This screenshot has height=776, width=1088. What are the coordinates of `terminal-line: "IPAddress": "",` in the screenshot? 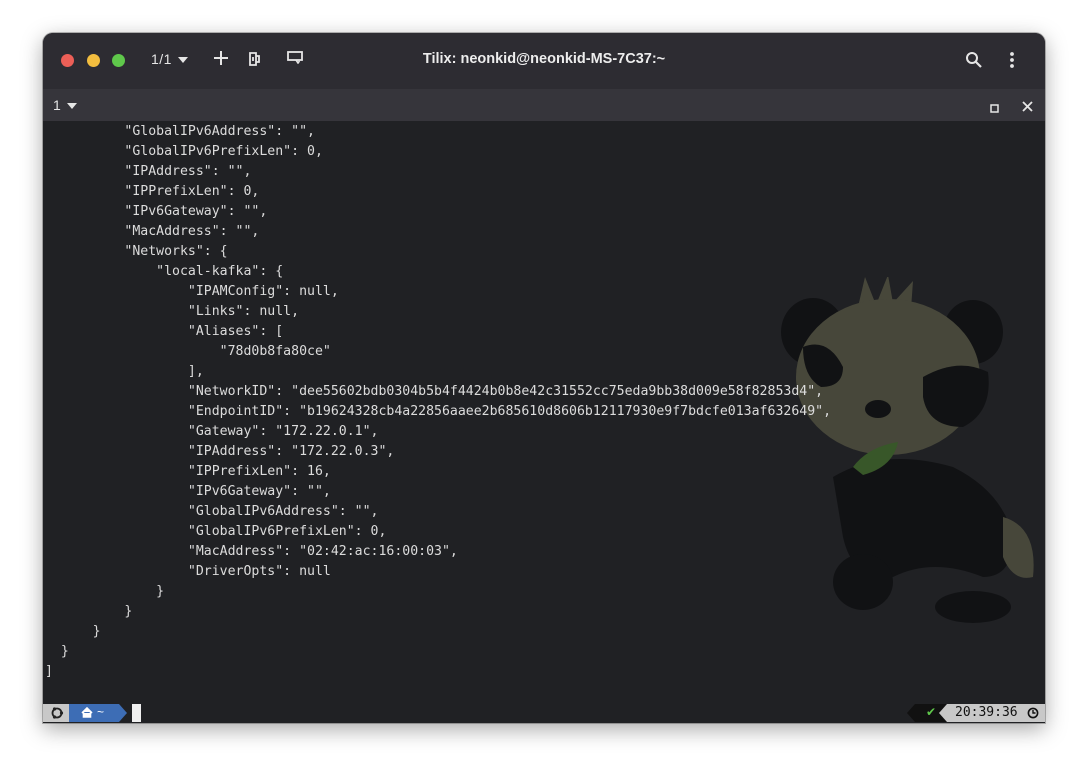 It's located at (148, 171).